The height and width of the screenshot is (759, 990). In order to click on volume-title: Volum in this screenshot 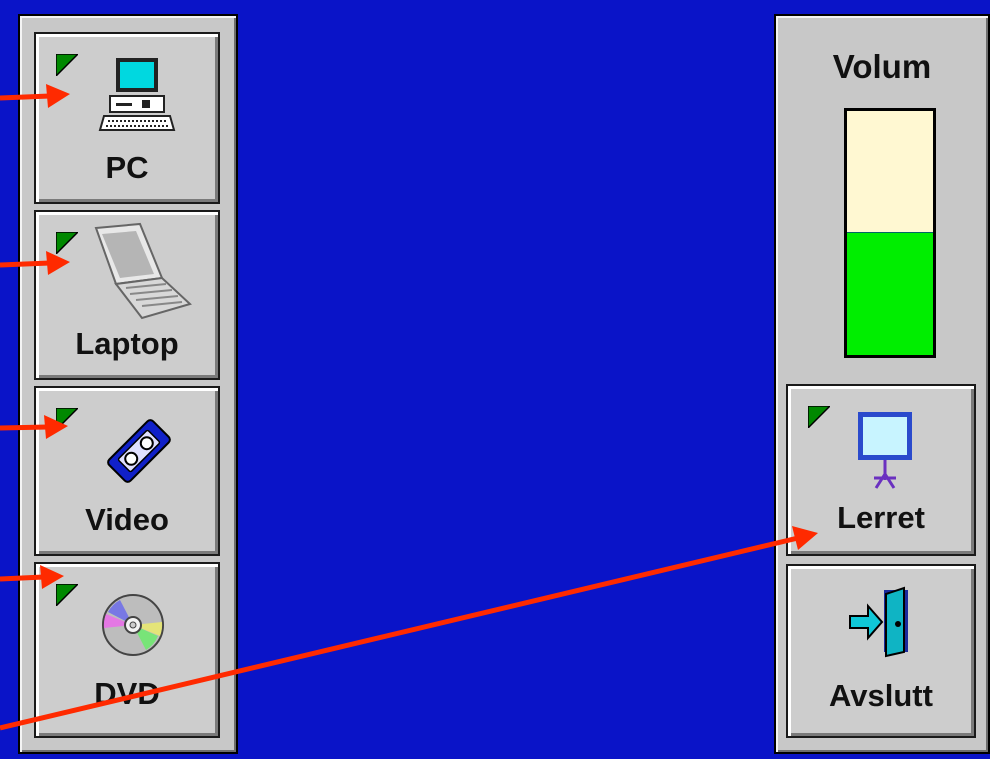, I will do `click(882, 66)`.